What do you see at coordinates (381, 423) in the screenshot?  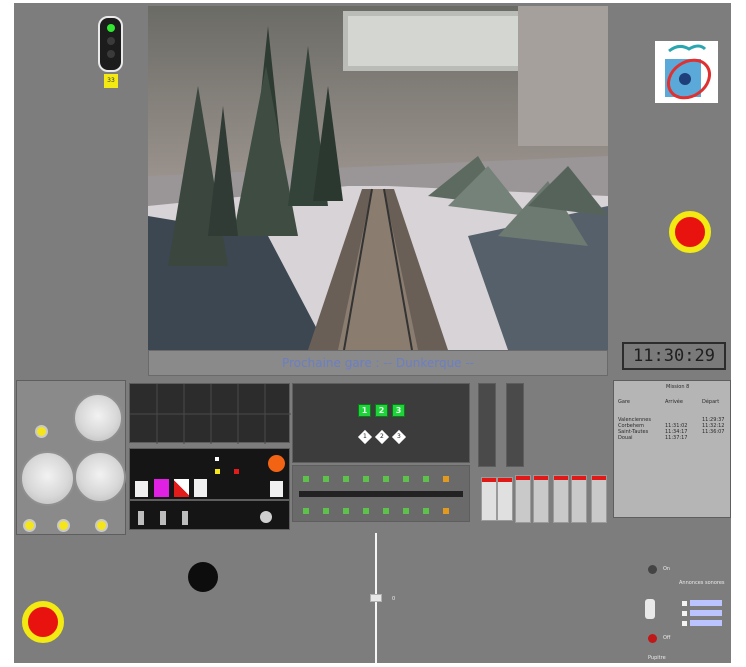 I see `speed-indicator-panel: 1 2 3 1 2 3` at bounding box center [381, 423].